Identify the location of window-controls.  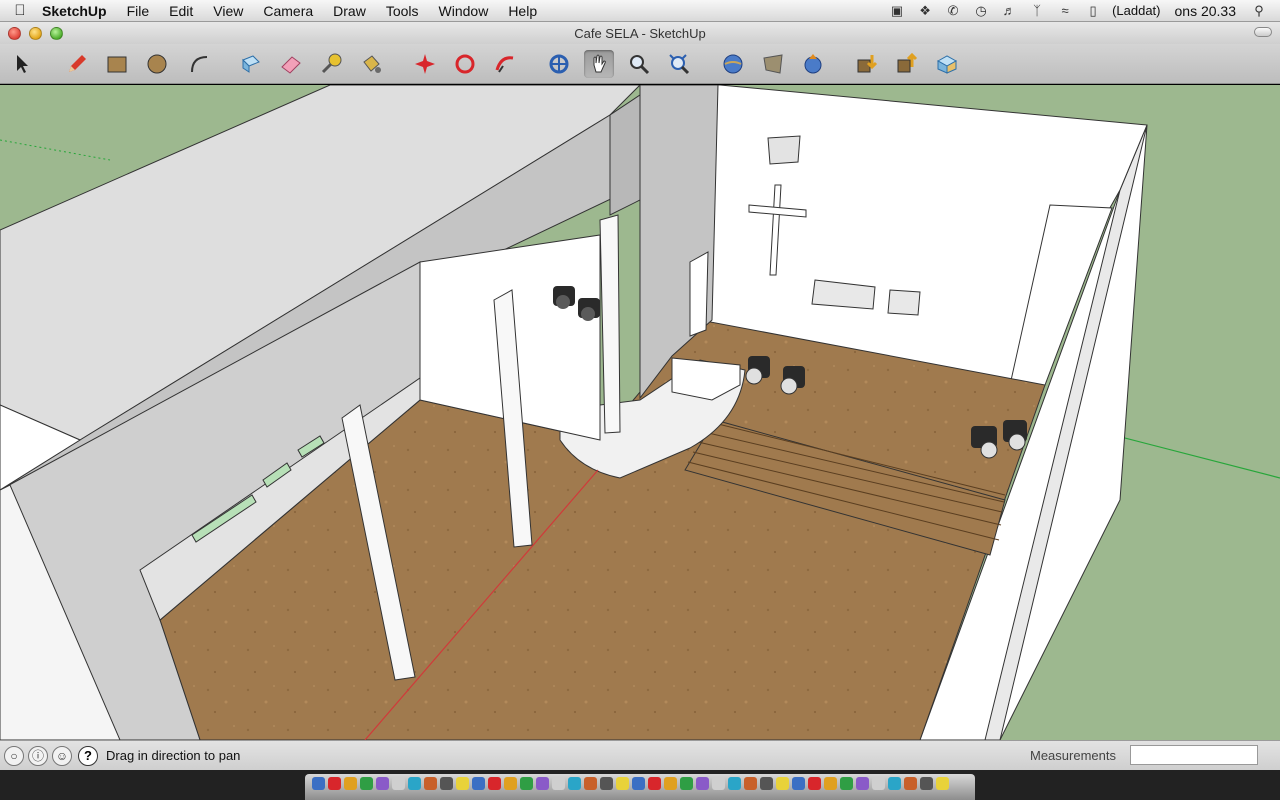
(31, 33).